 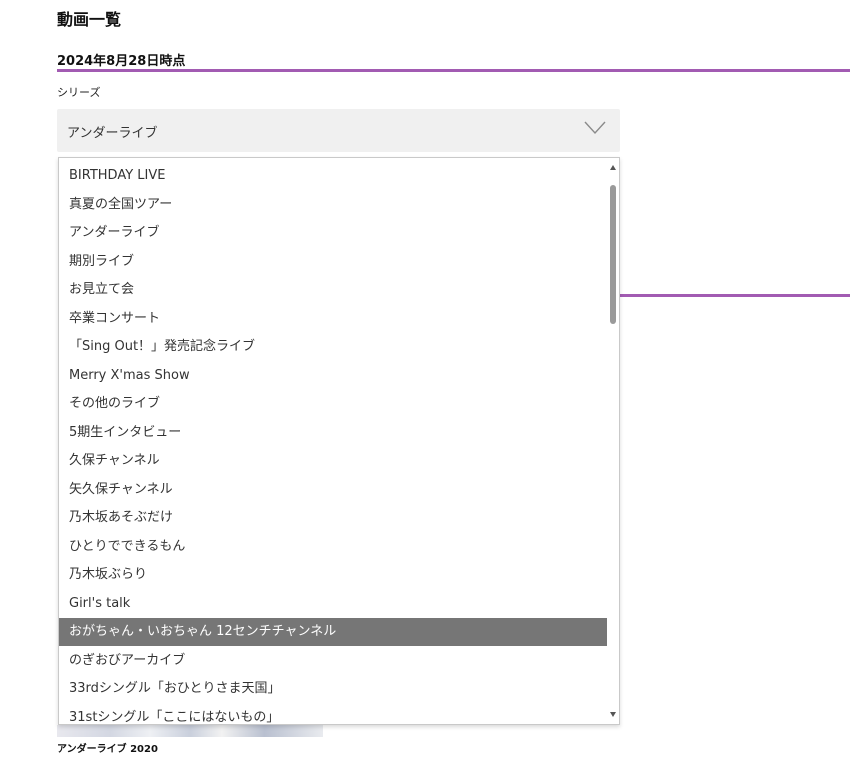 What do you see at coordinates (333, 347) in the screenshot?
I see `dropdown-option: 「Sing Out！」発売記念ライブ` at bounding box center [333, 347].